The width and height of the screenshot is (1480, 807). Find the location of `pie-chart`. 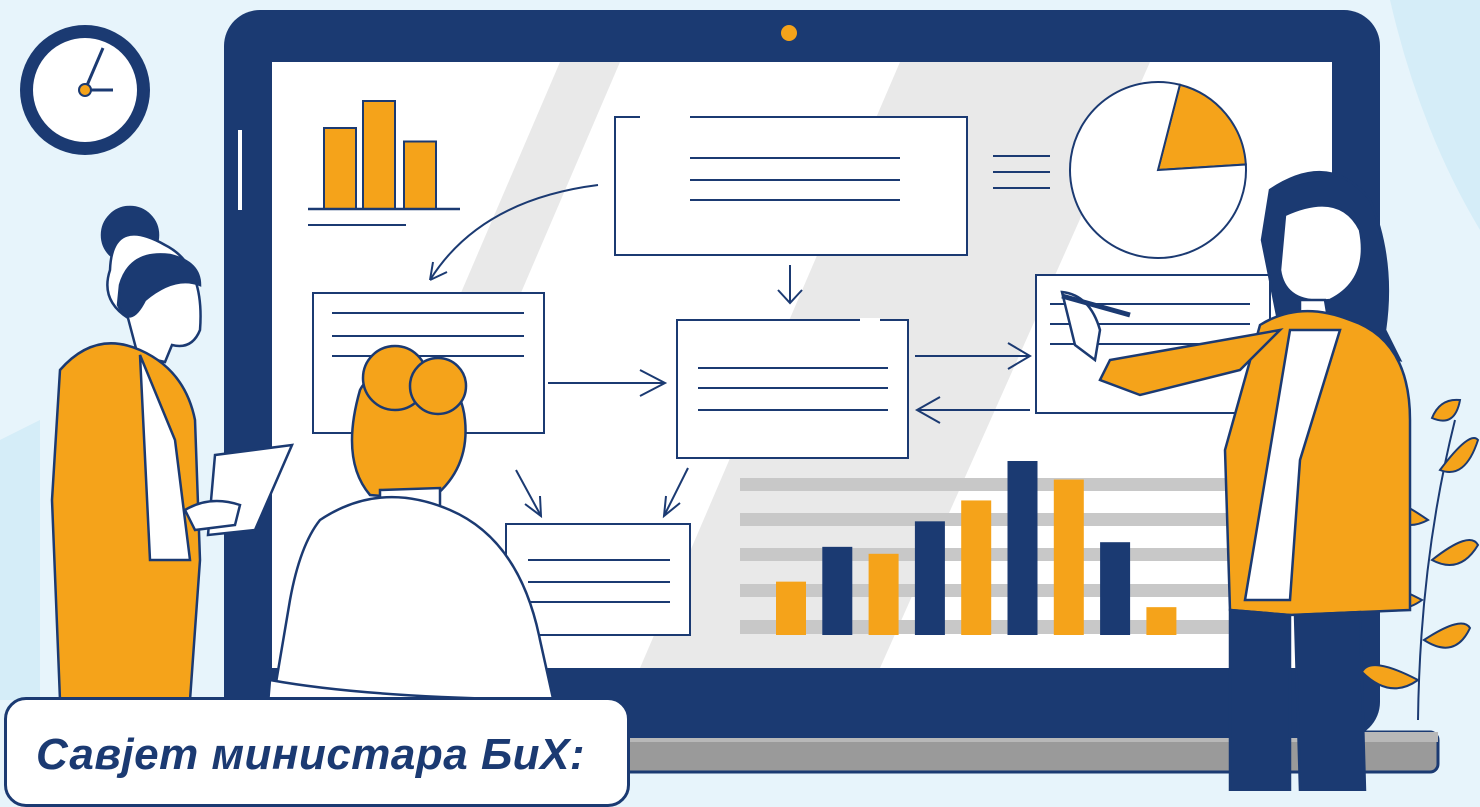

pie-chart is located at coordinates (1158, 170).